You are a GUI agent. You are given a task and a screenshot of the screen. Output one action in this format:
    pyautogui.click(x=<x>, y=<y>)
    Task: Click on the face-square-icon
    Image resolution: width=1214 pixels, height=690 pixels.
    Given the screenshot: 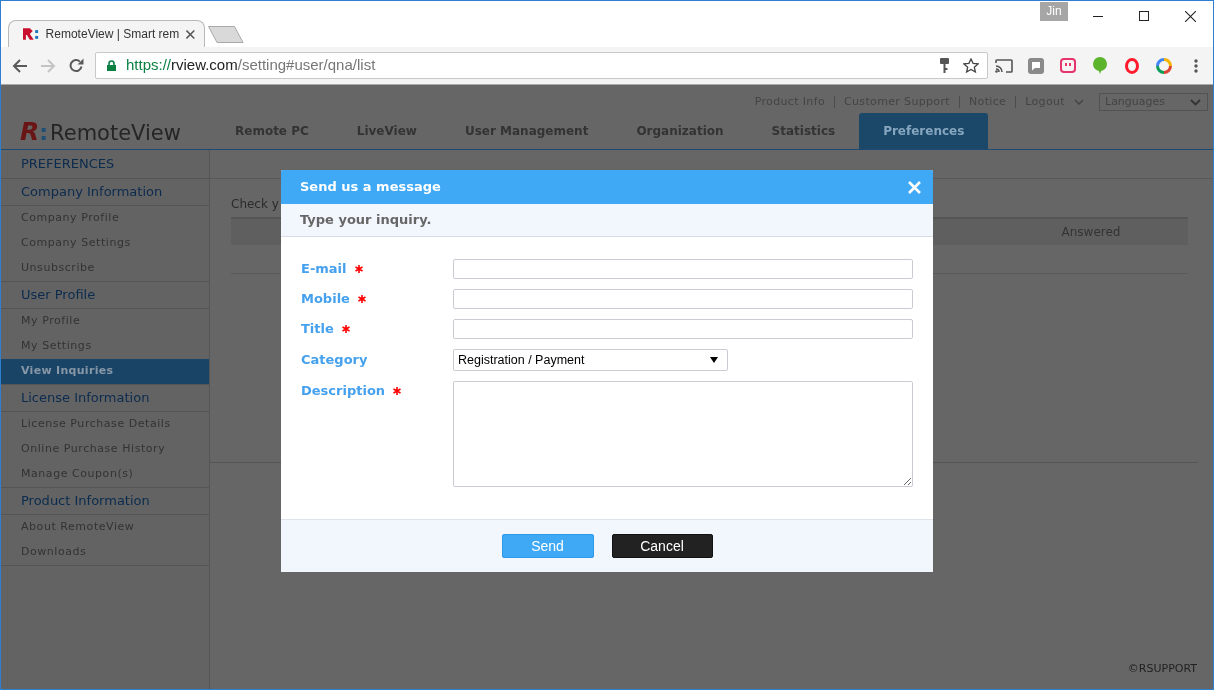 What is the action you would take?
    pyautogui.click(x=1068, y=65)
    